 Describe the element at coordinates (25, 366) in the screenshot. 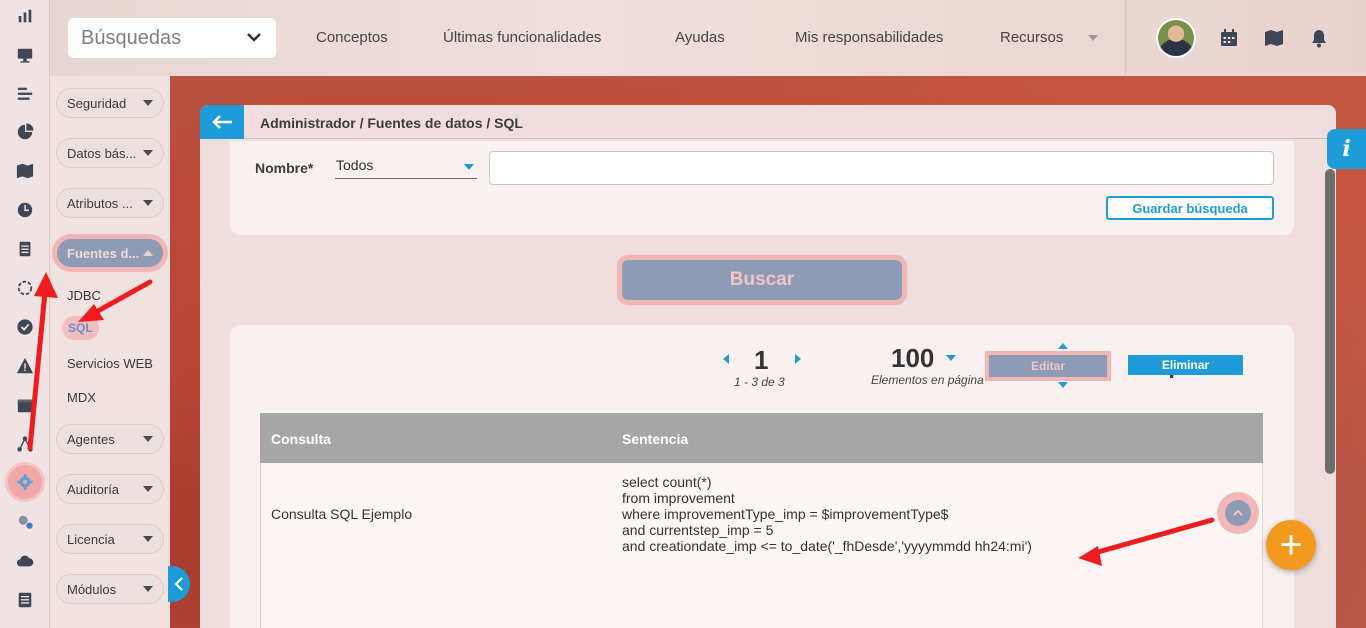

I see `warning-icon` at that location.